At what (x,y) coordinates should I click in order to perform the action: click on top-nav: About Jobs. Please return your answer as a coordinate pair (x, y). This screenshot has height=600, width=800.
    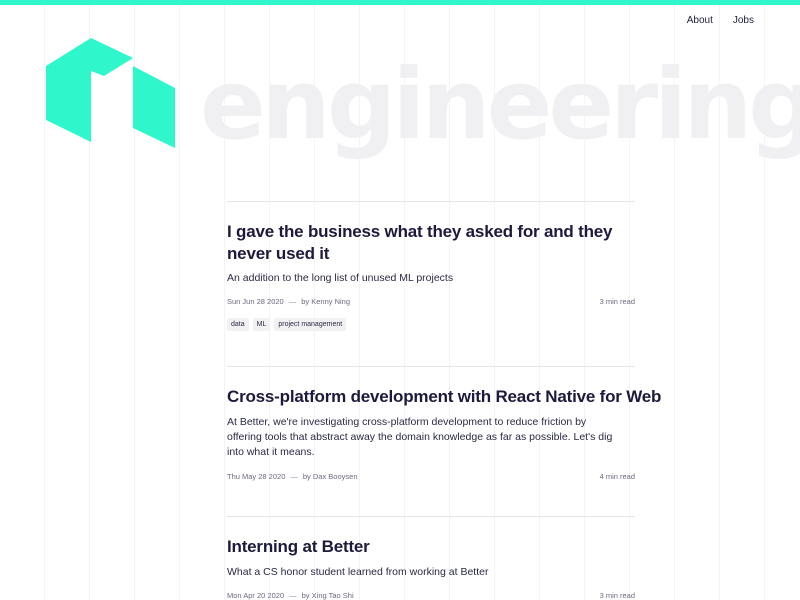
    Looking at the image, I should click on (720, 20).